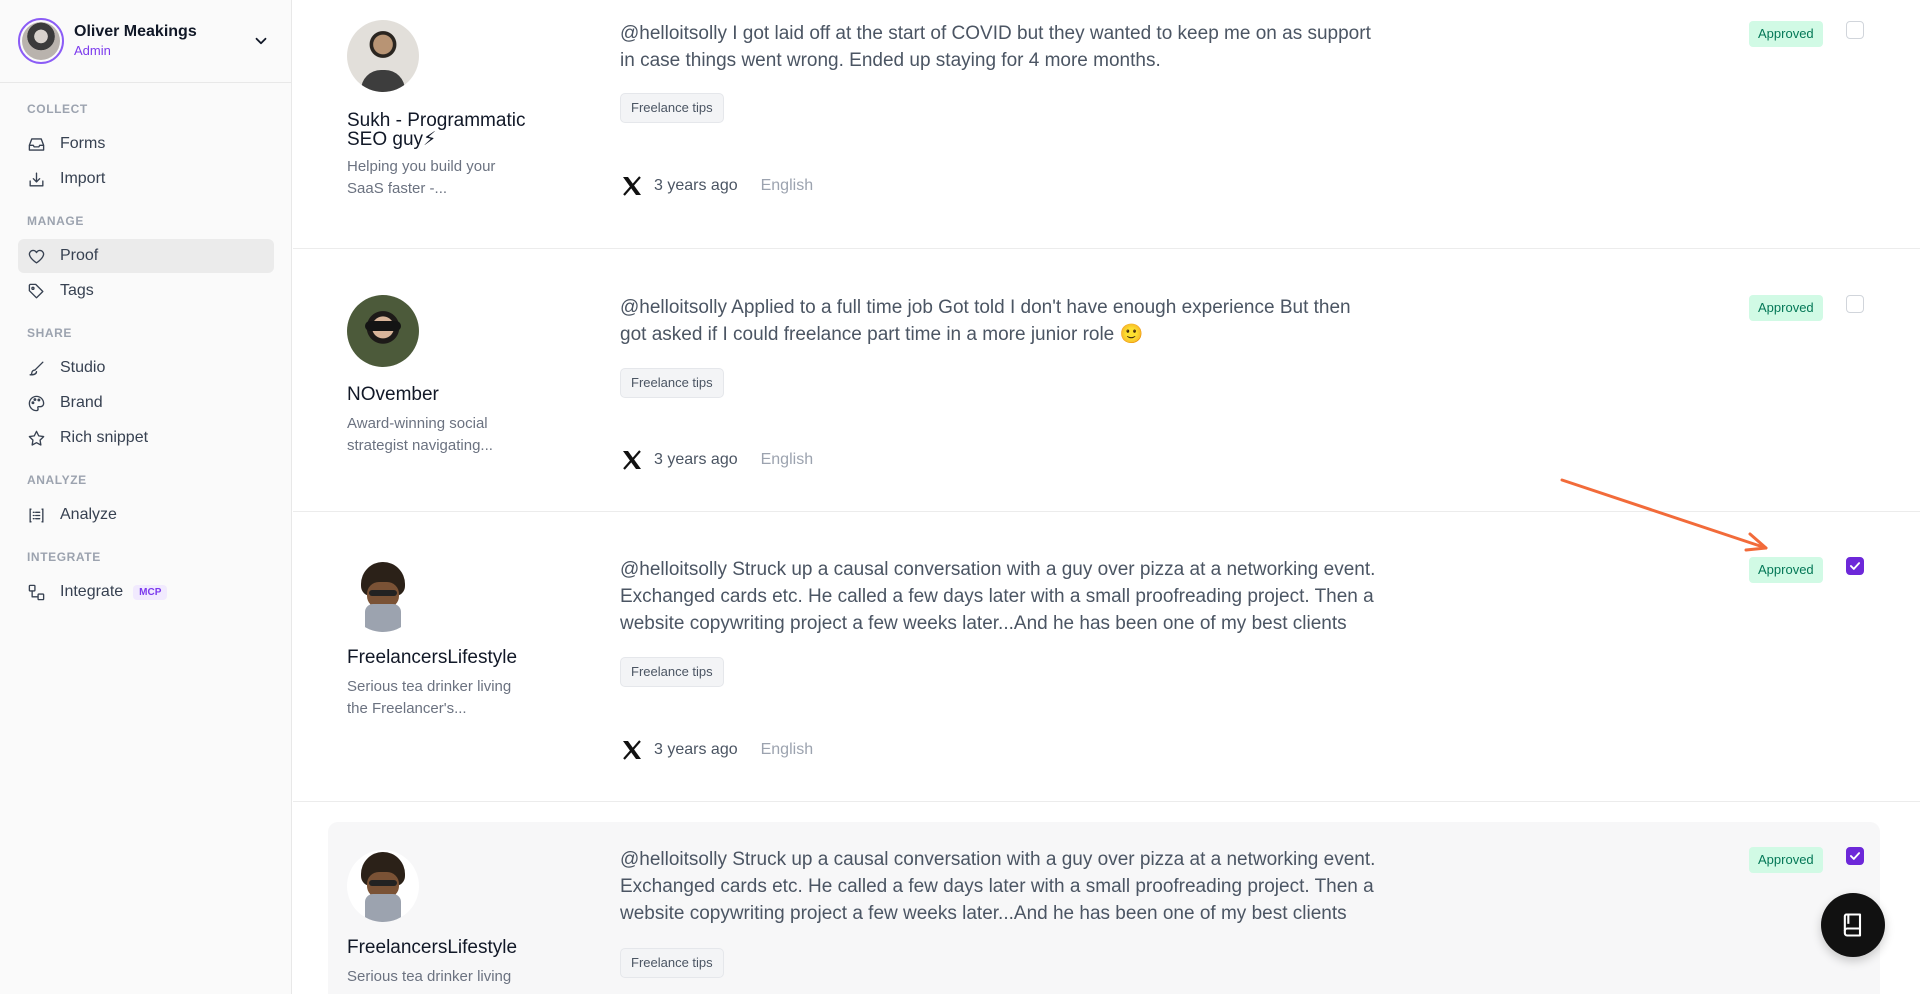 This screenshot has width=1920, height=994. I want to click on sidebar-item-label: Proof, so click(79, 255).